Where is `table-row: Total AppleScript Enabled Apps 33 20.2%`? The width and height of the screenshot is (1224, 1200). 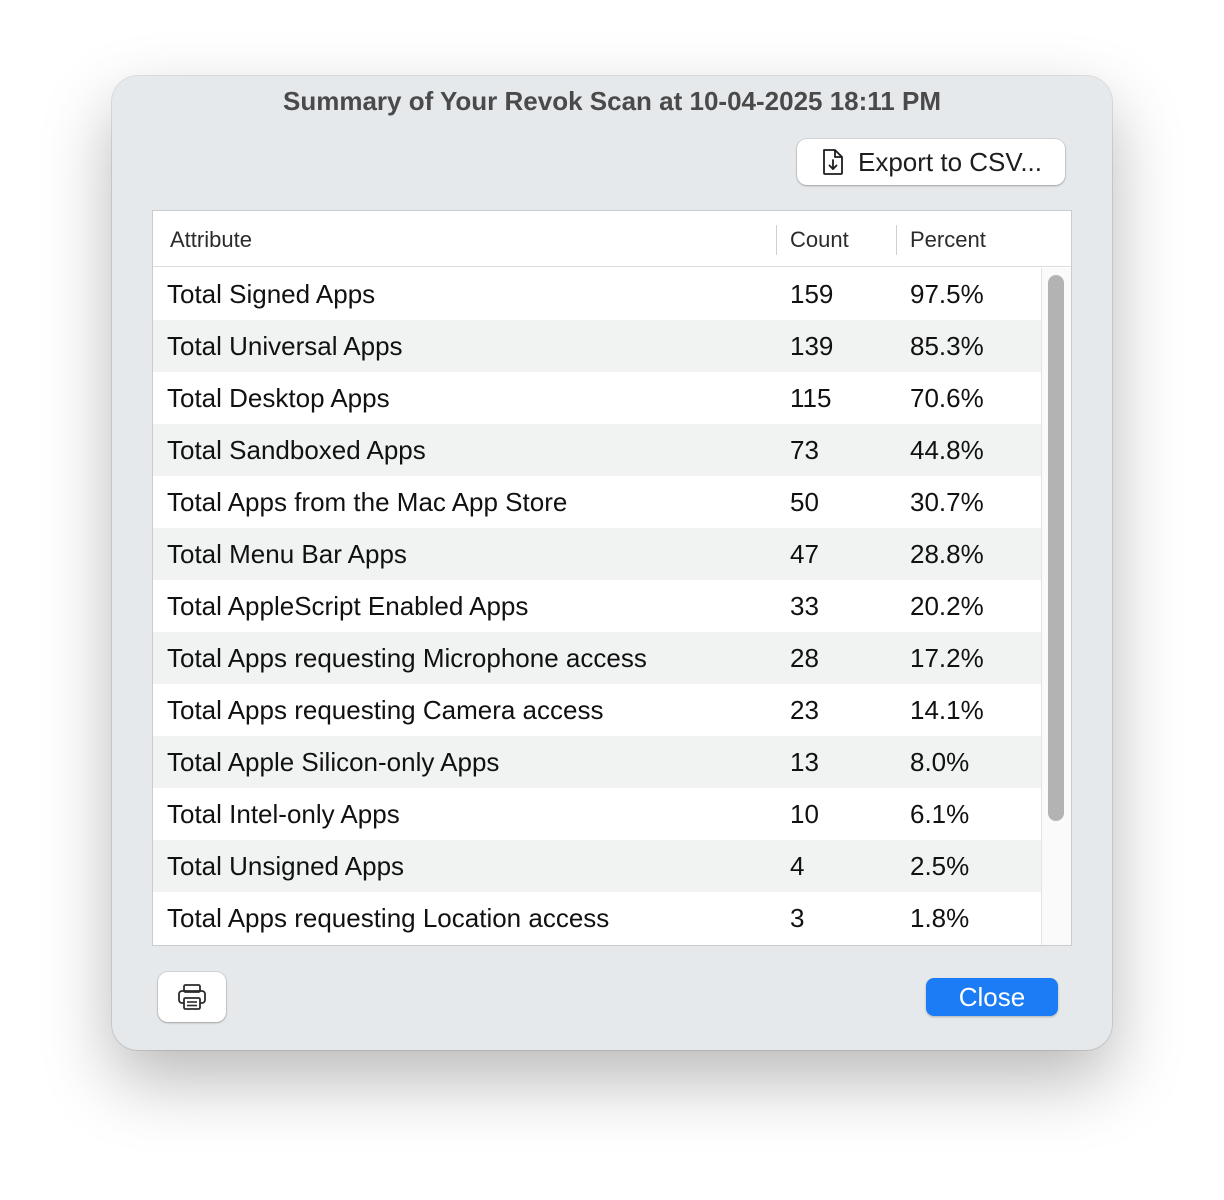
table-row: Total AppleScript Enabled Apps 33 20.2% is located at coordinates (597, 606).